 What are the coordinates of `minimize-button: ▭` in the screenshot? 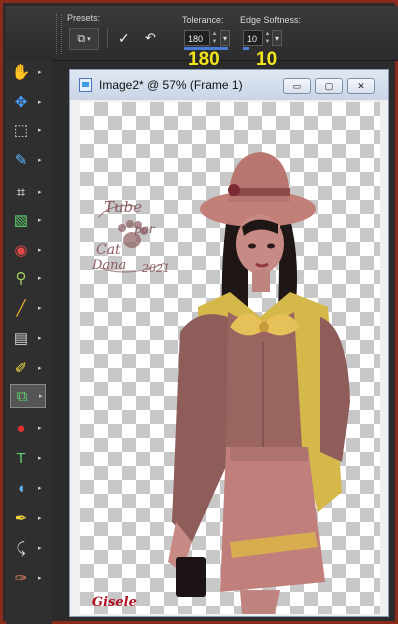 It's located at (297, 86).